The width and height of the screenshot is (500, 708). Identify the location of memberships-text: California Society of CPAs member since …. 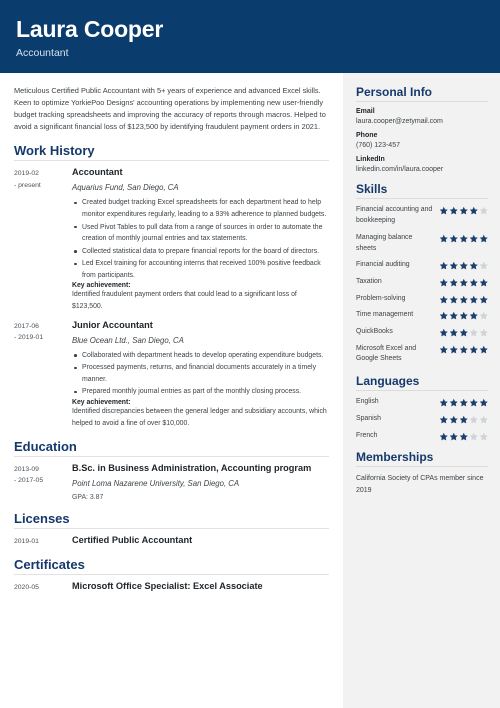
(420, 484).